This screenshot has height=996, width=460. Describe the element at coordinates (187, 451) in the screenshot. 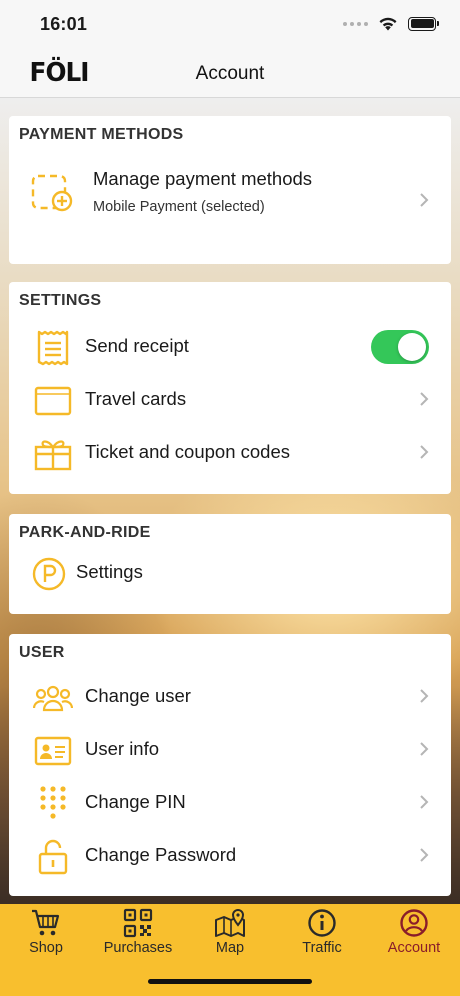

I see `ticket-coupon-codes-label: Ticket and coupon codes` at that location.